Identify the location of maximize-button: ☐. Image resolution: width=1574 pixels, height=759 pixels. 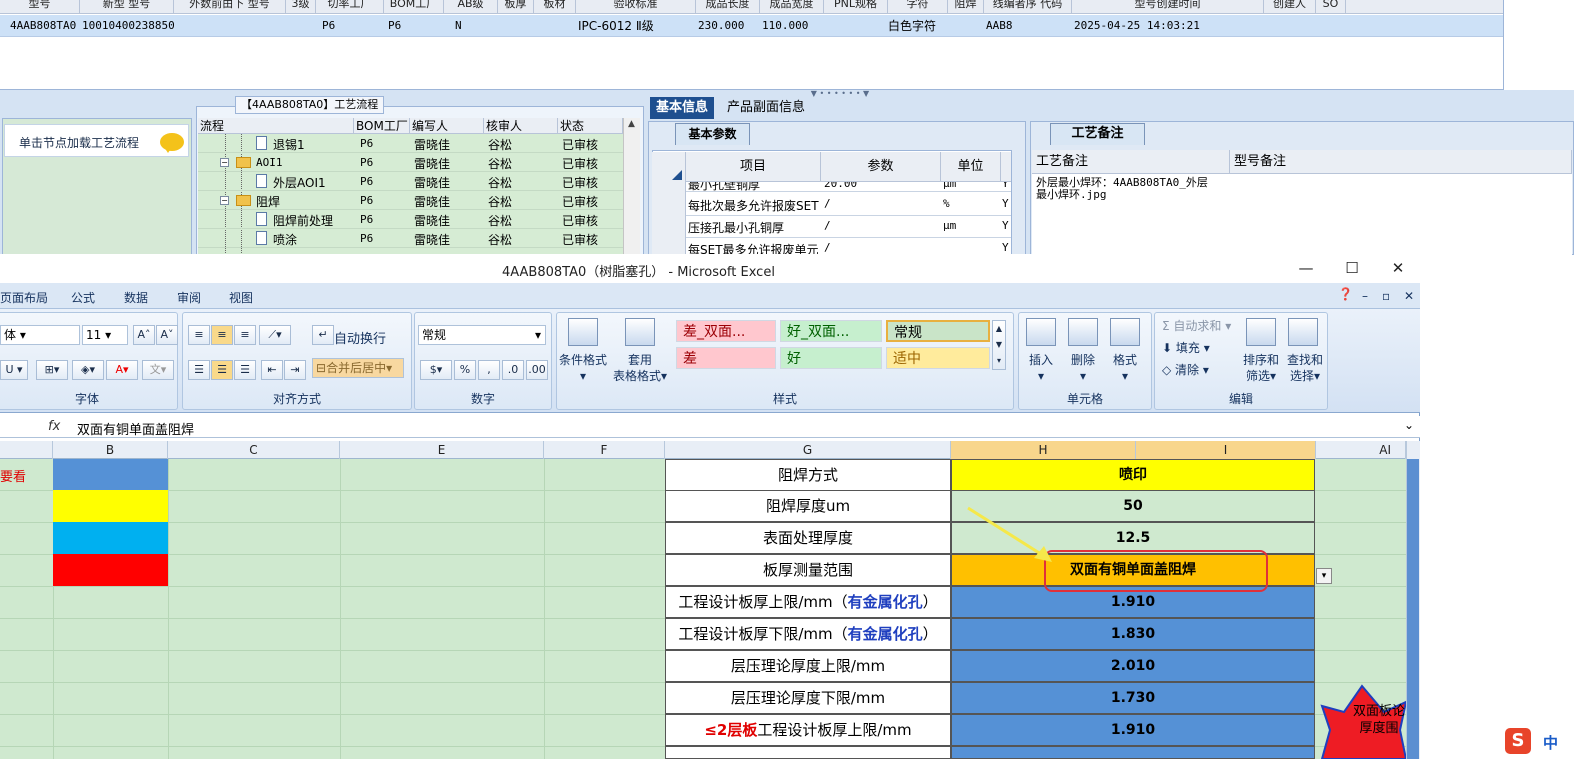
(1352, 268).